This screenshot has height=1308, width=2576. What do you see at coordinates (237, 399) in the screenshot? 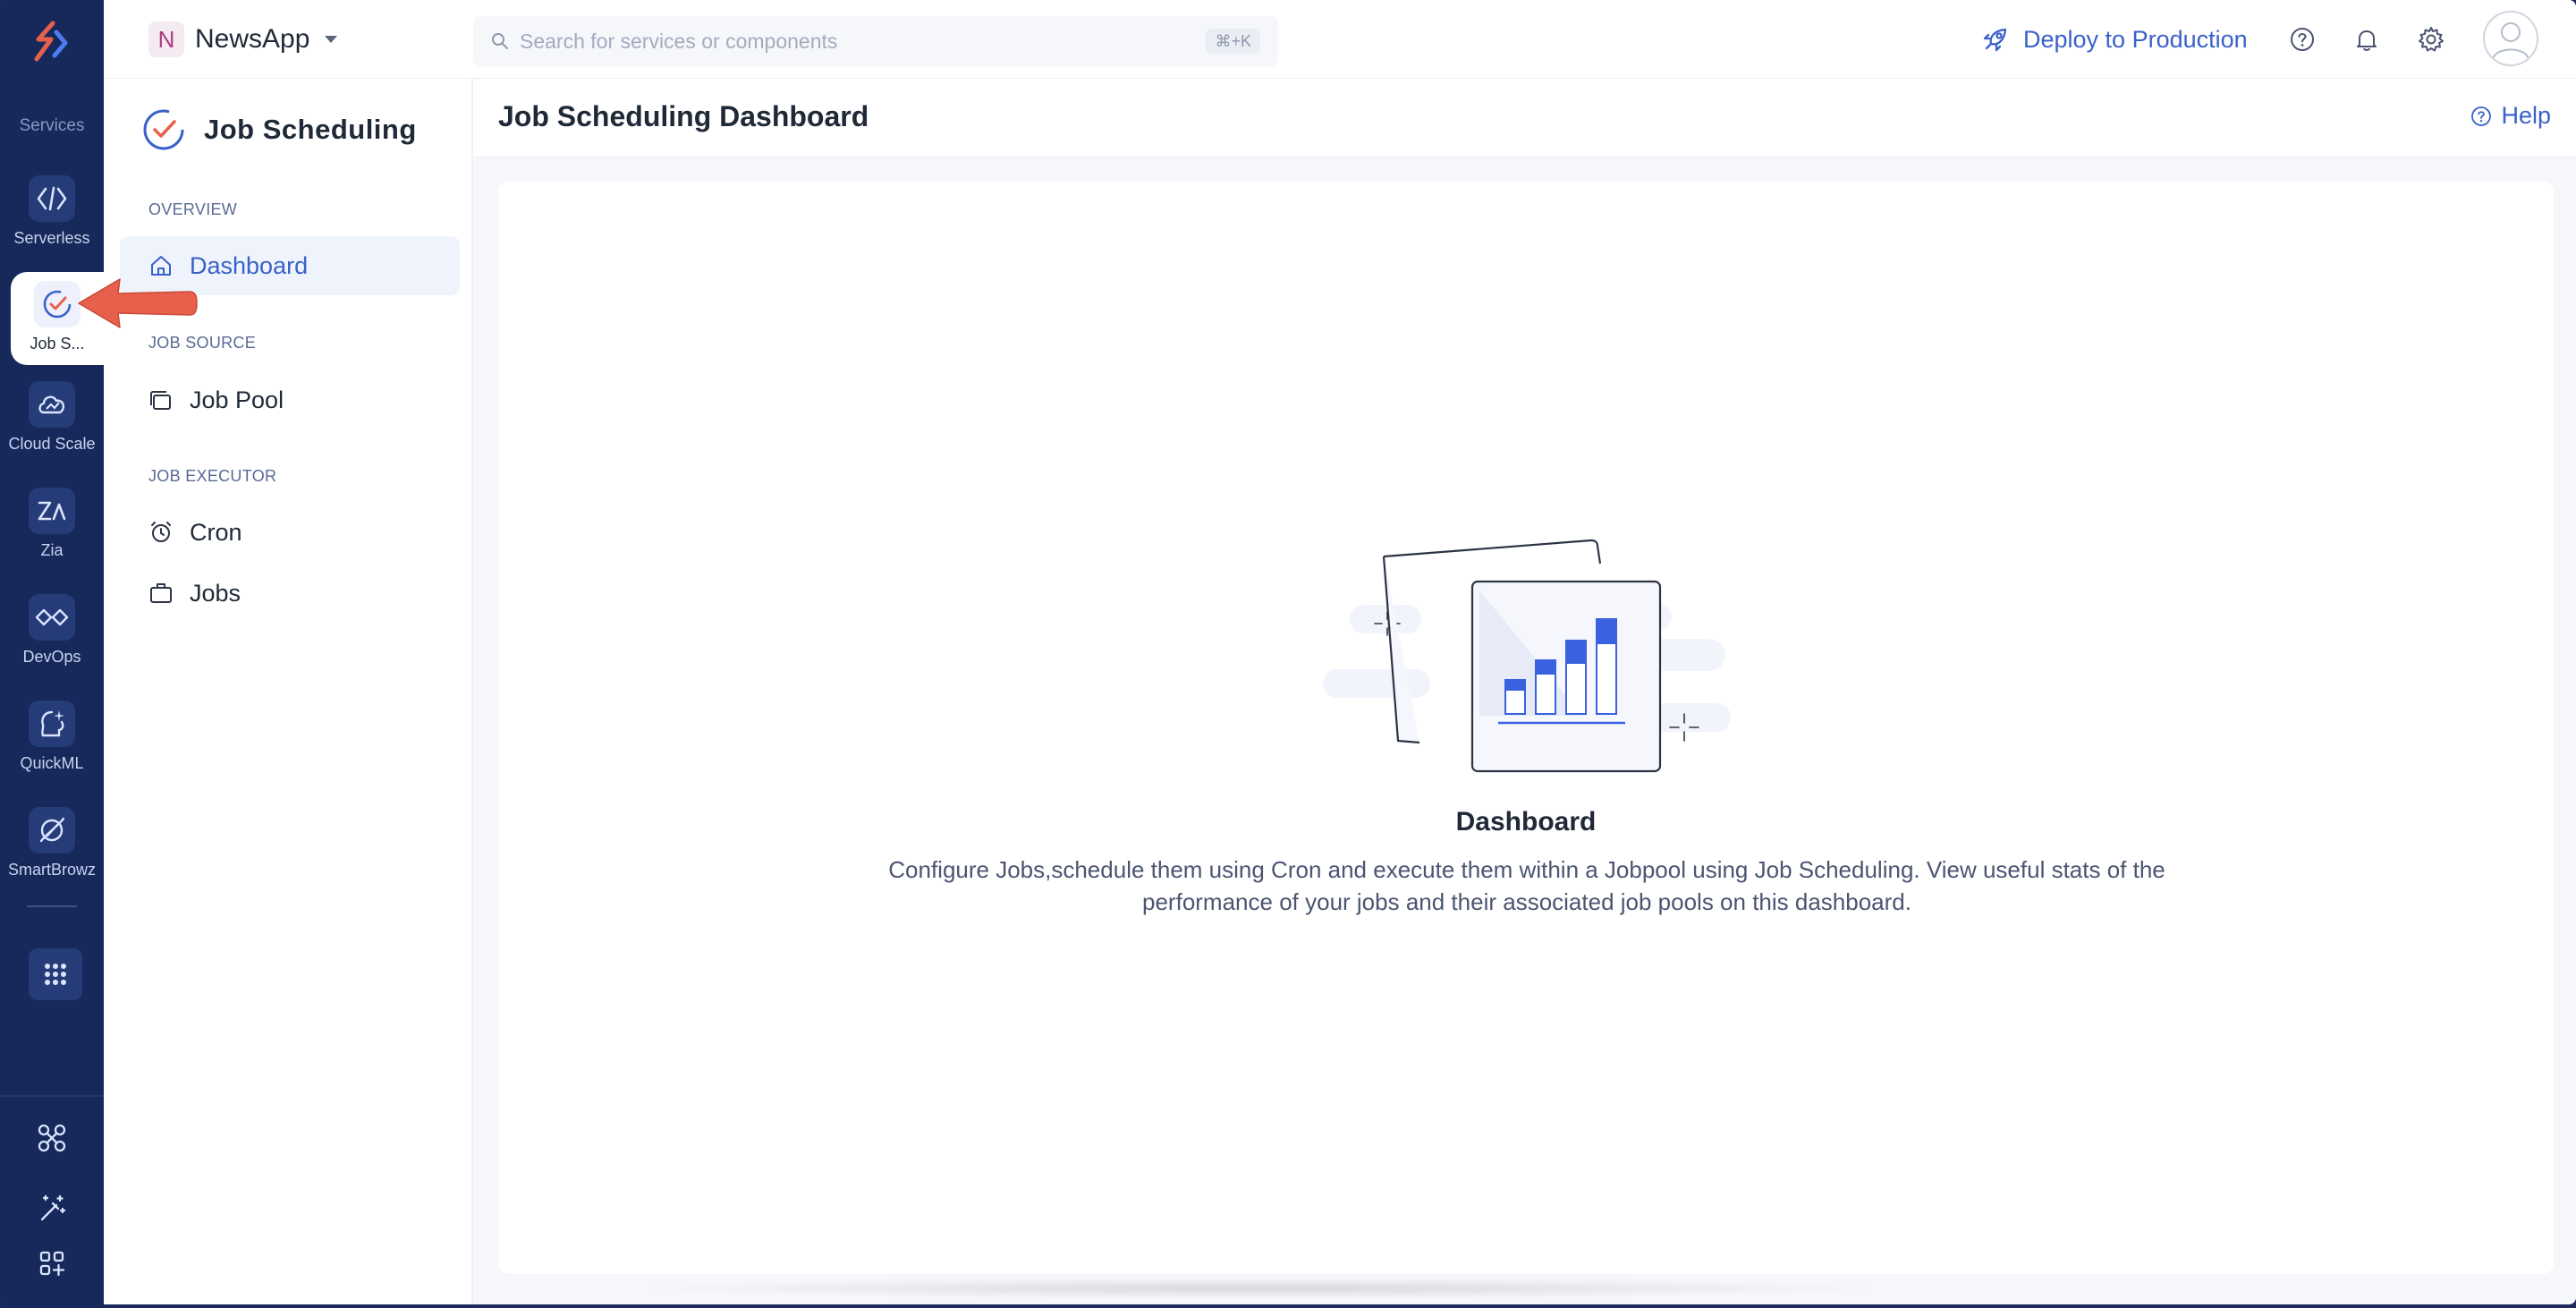
I see `sidebar-item-label: Job Pool` at bounding box center [237, 399].